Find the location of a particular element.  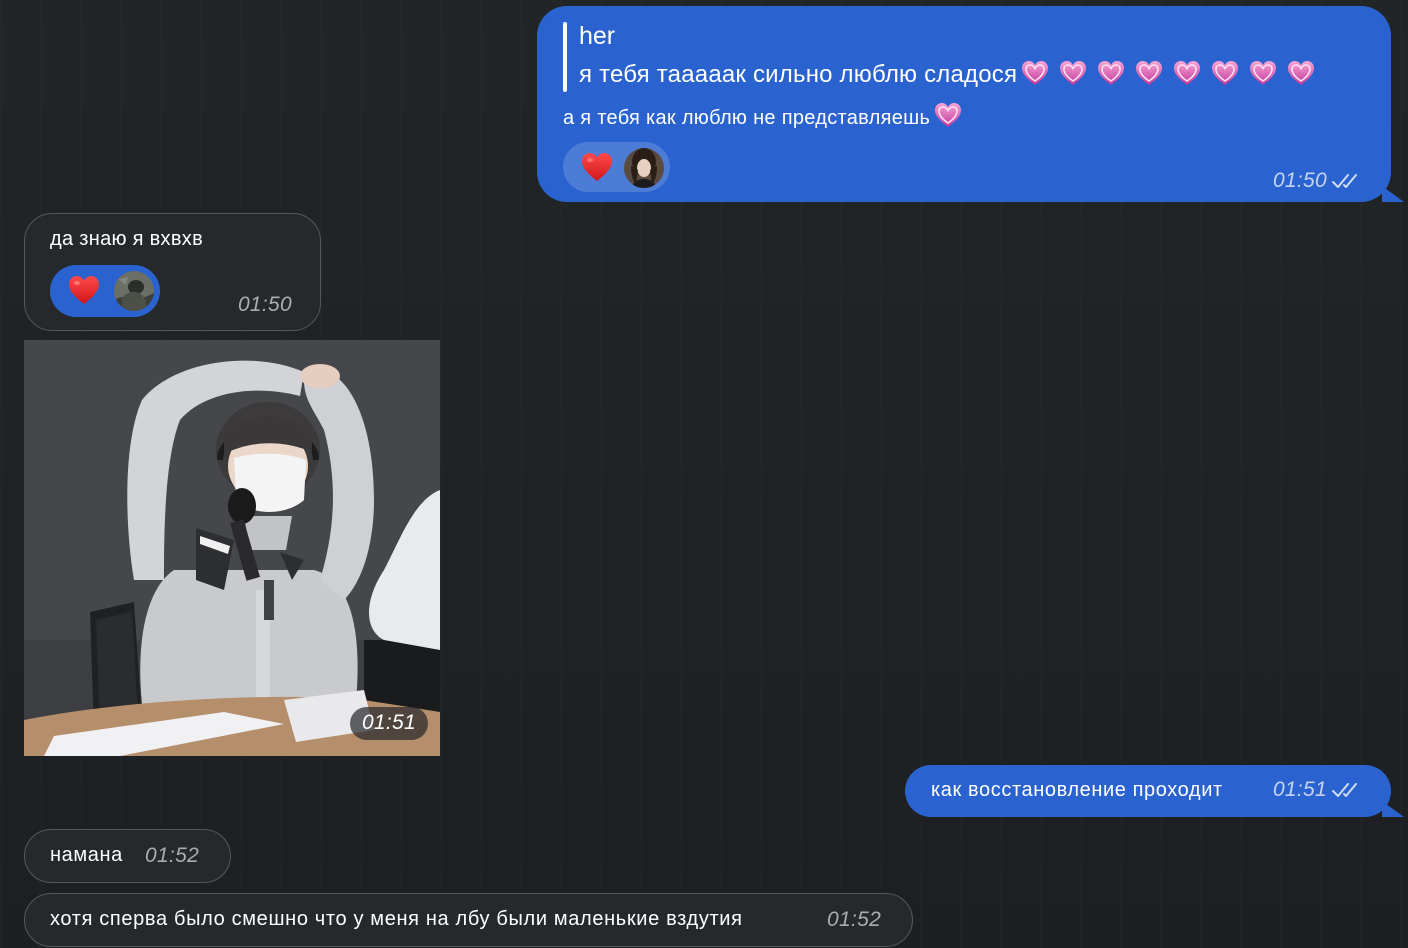

photo-message: 01:51 is located at coordinates (232, 548).